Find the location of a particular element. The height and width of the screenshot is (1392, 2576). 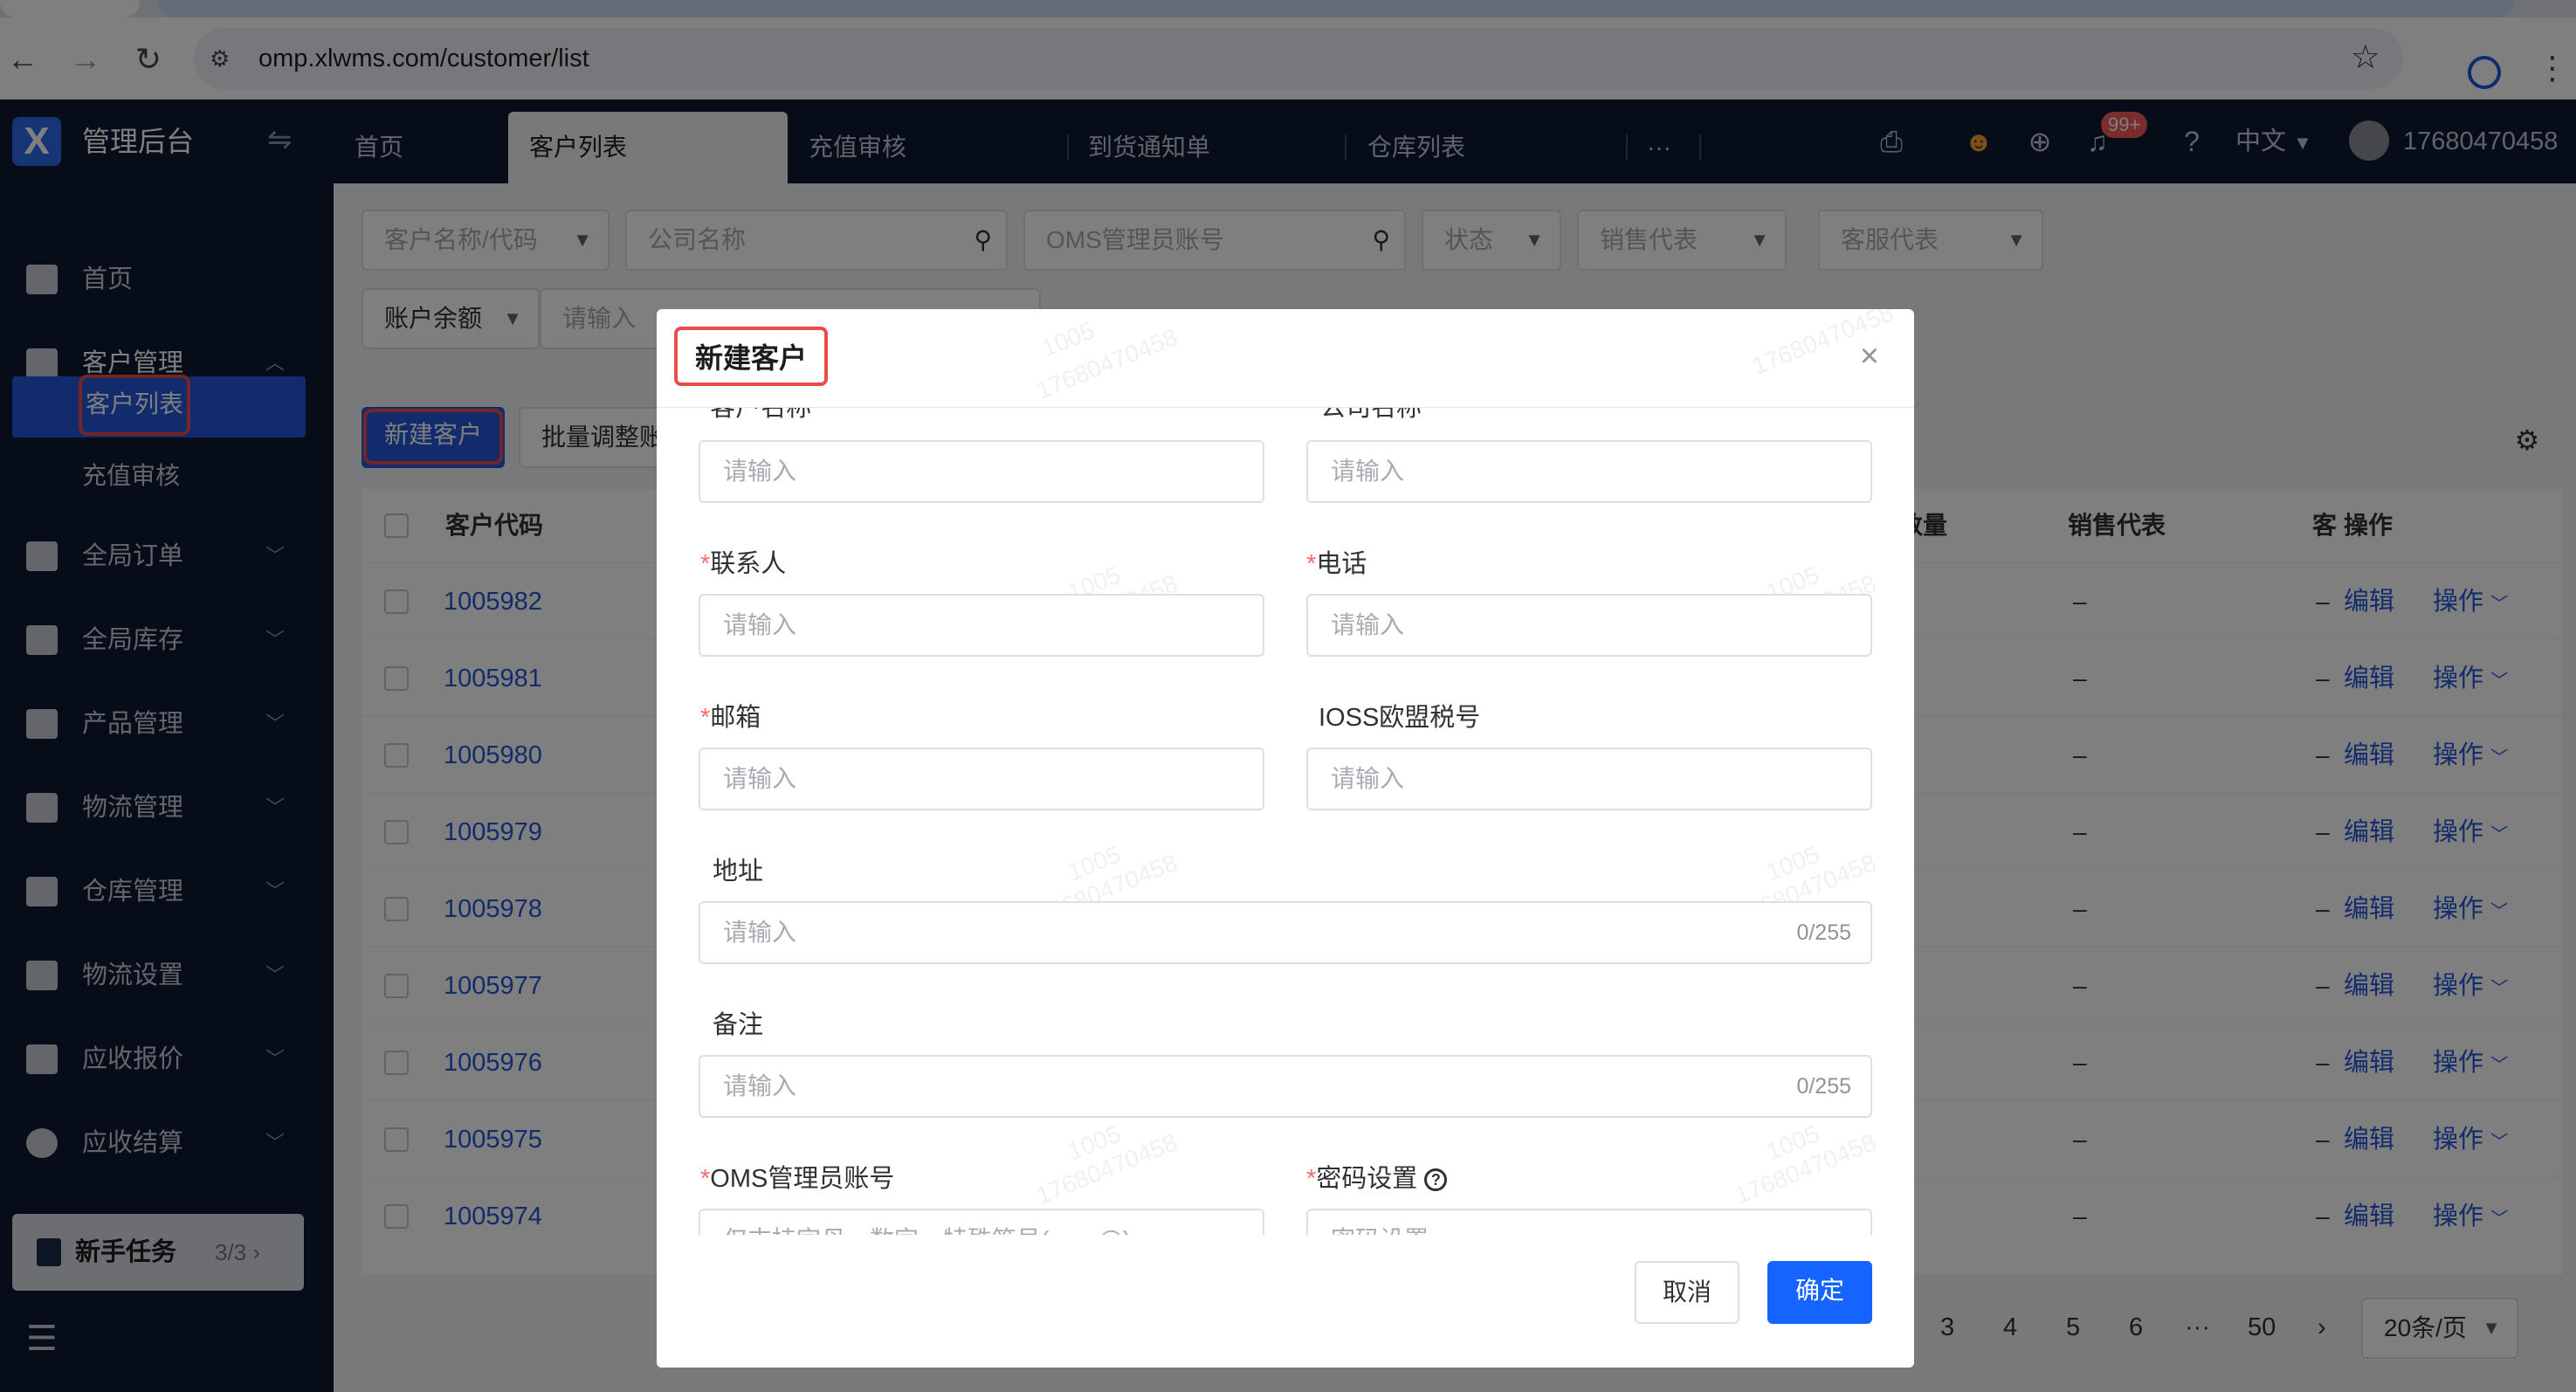

phone-label: *电话 is located at coordinates (1336, 564).